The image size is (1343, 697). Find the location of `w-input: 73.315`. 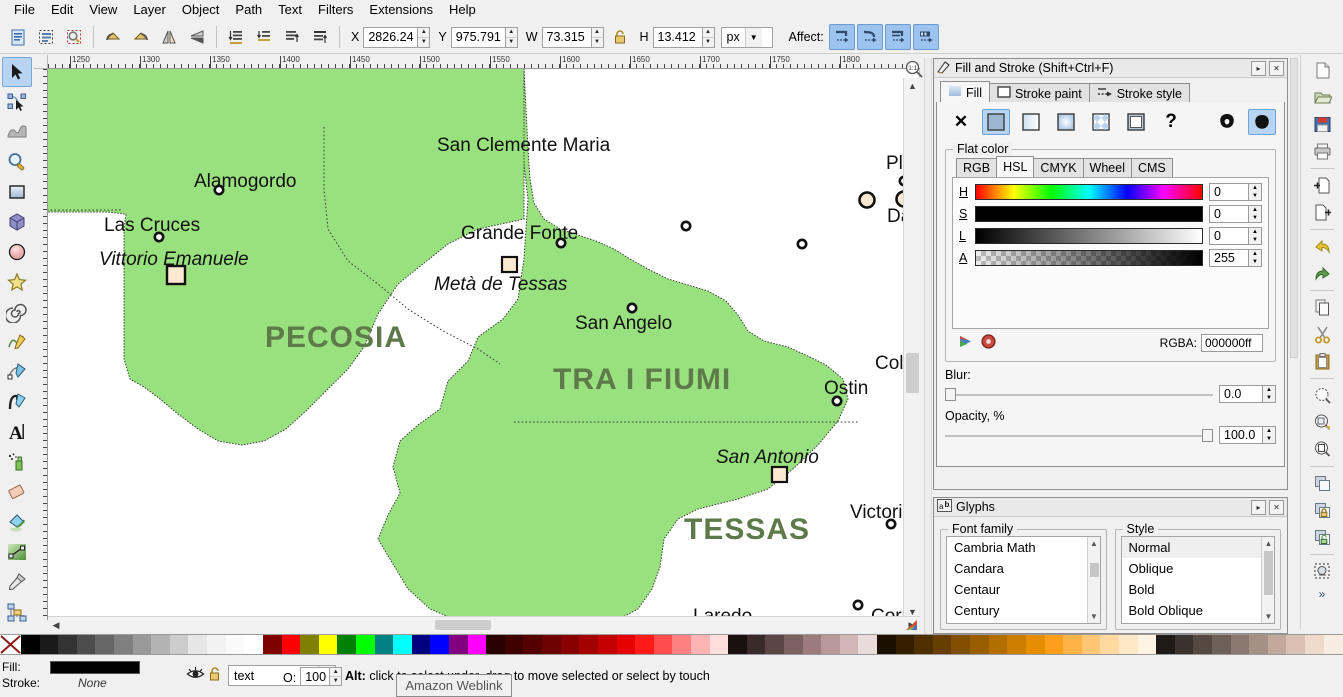

w-input: 73.315 is located at coordinates (566, 37).